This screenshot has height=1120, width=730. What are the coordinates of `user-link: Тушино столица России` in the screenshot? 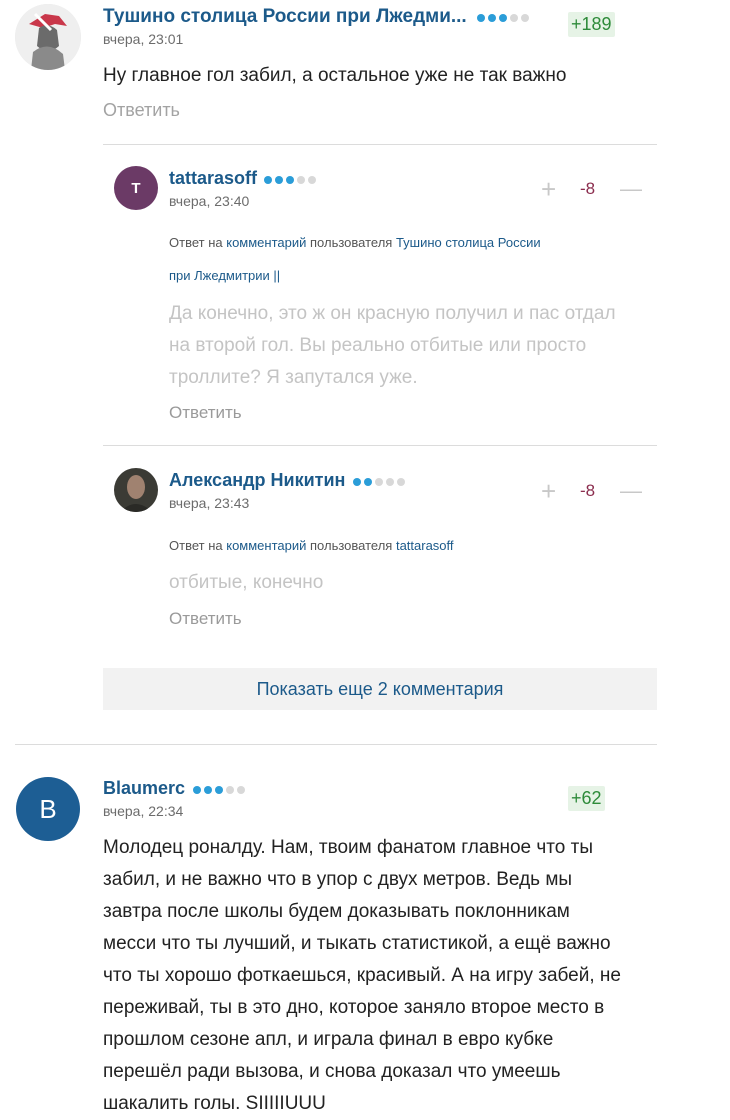 It's located at (468, 242).